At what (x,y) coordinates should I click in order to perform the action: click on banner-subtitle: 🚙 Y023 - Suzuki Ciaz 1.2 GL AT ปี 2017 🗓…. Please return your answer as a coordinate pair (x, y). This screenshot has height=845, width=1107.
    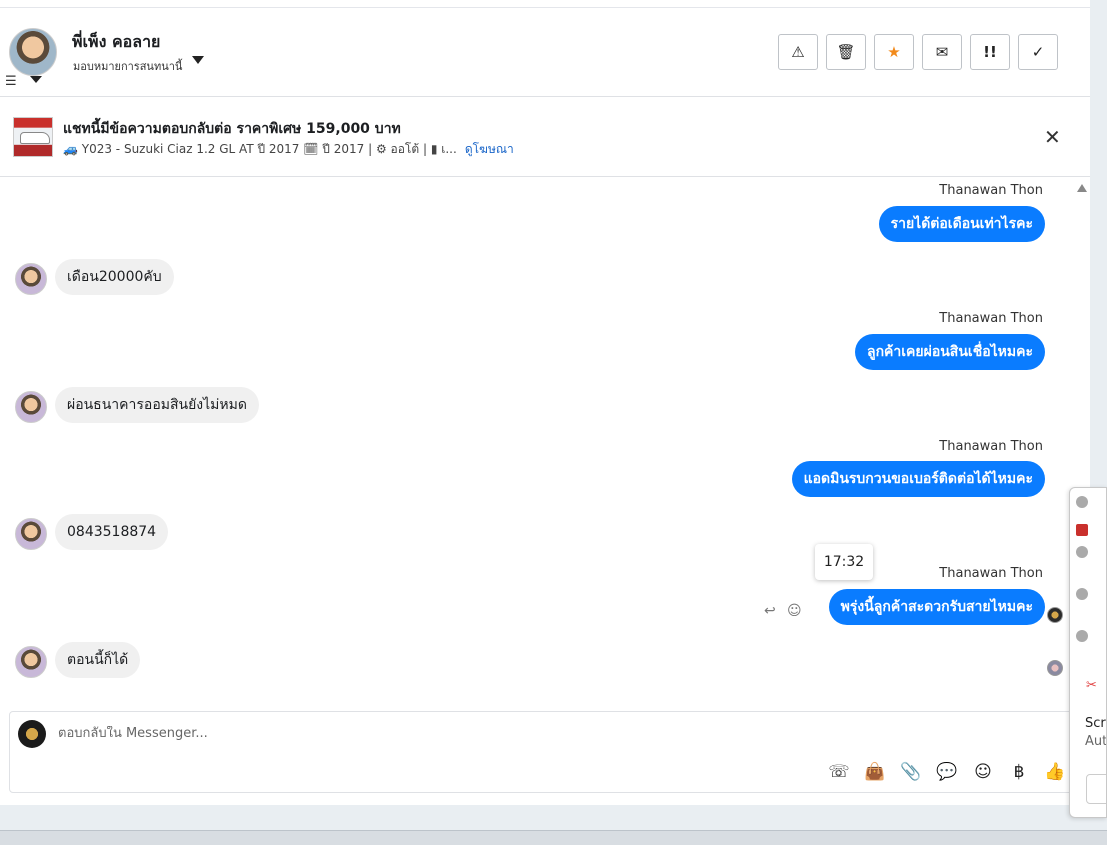
    Looking at the image, I should click on (288, 149).